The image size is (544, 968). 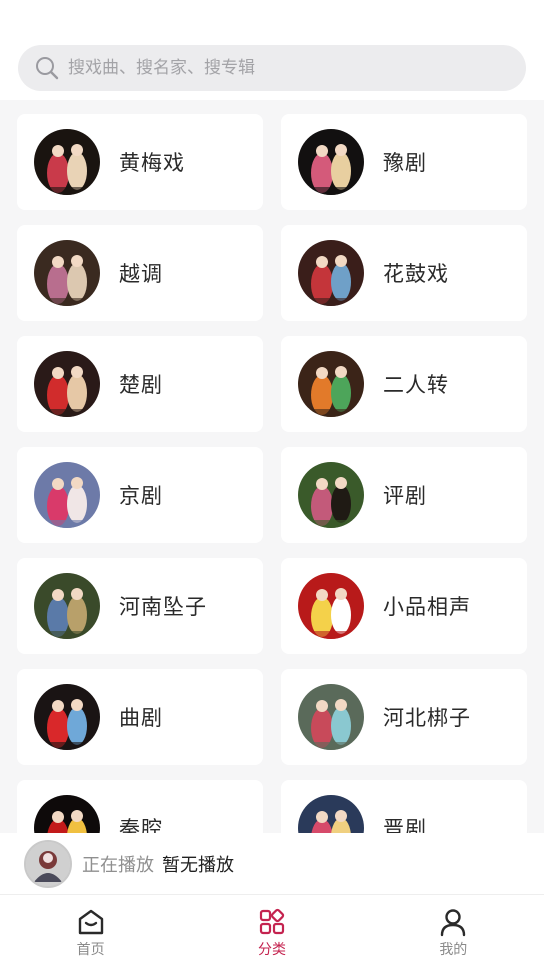 I want to click on category-card: 花鼓戏, so click(x=404, y=273).